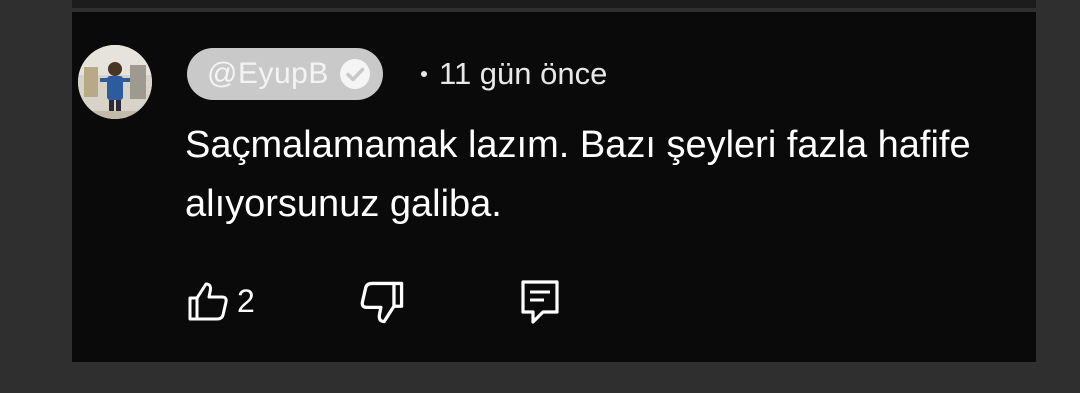  I want to click on like-button: 2, so click(220, 301).